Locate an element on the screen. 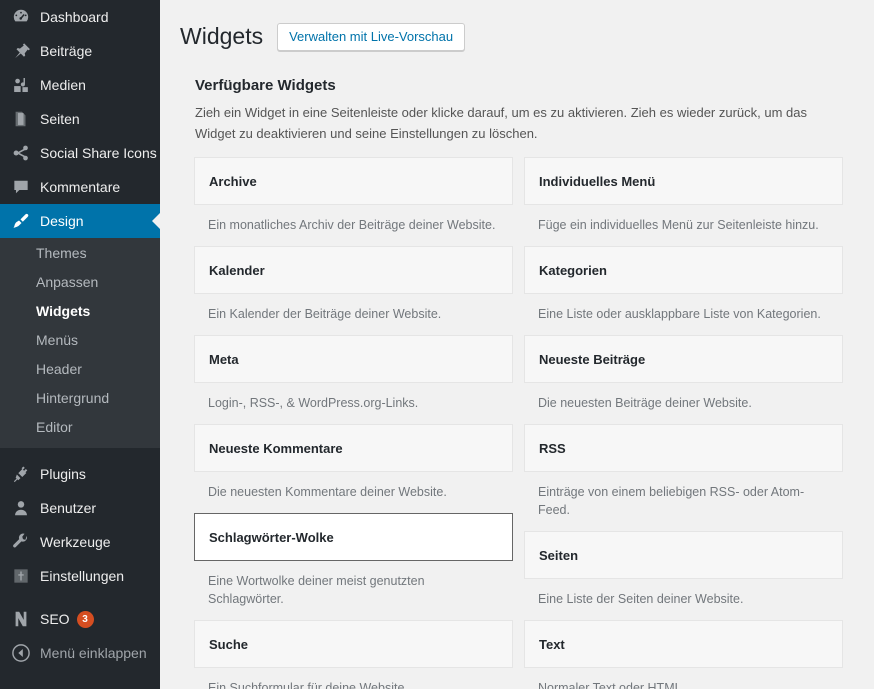  widget-block: Meta Login-, RSS-, & WordPress.org-Links. is located at coordinates (353, 379).